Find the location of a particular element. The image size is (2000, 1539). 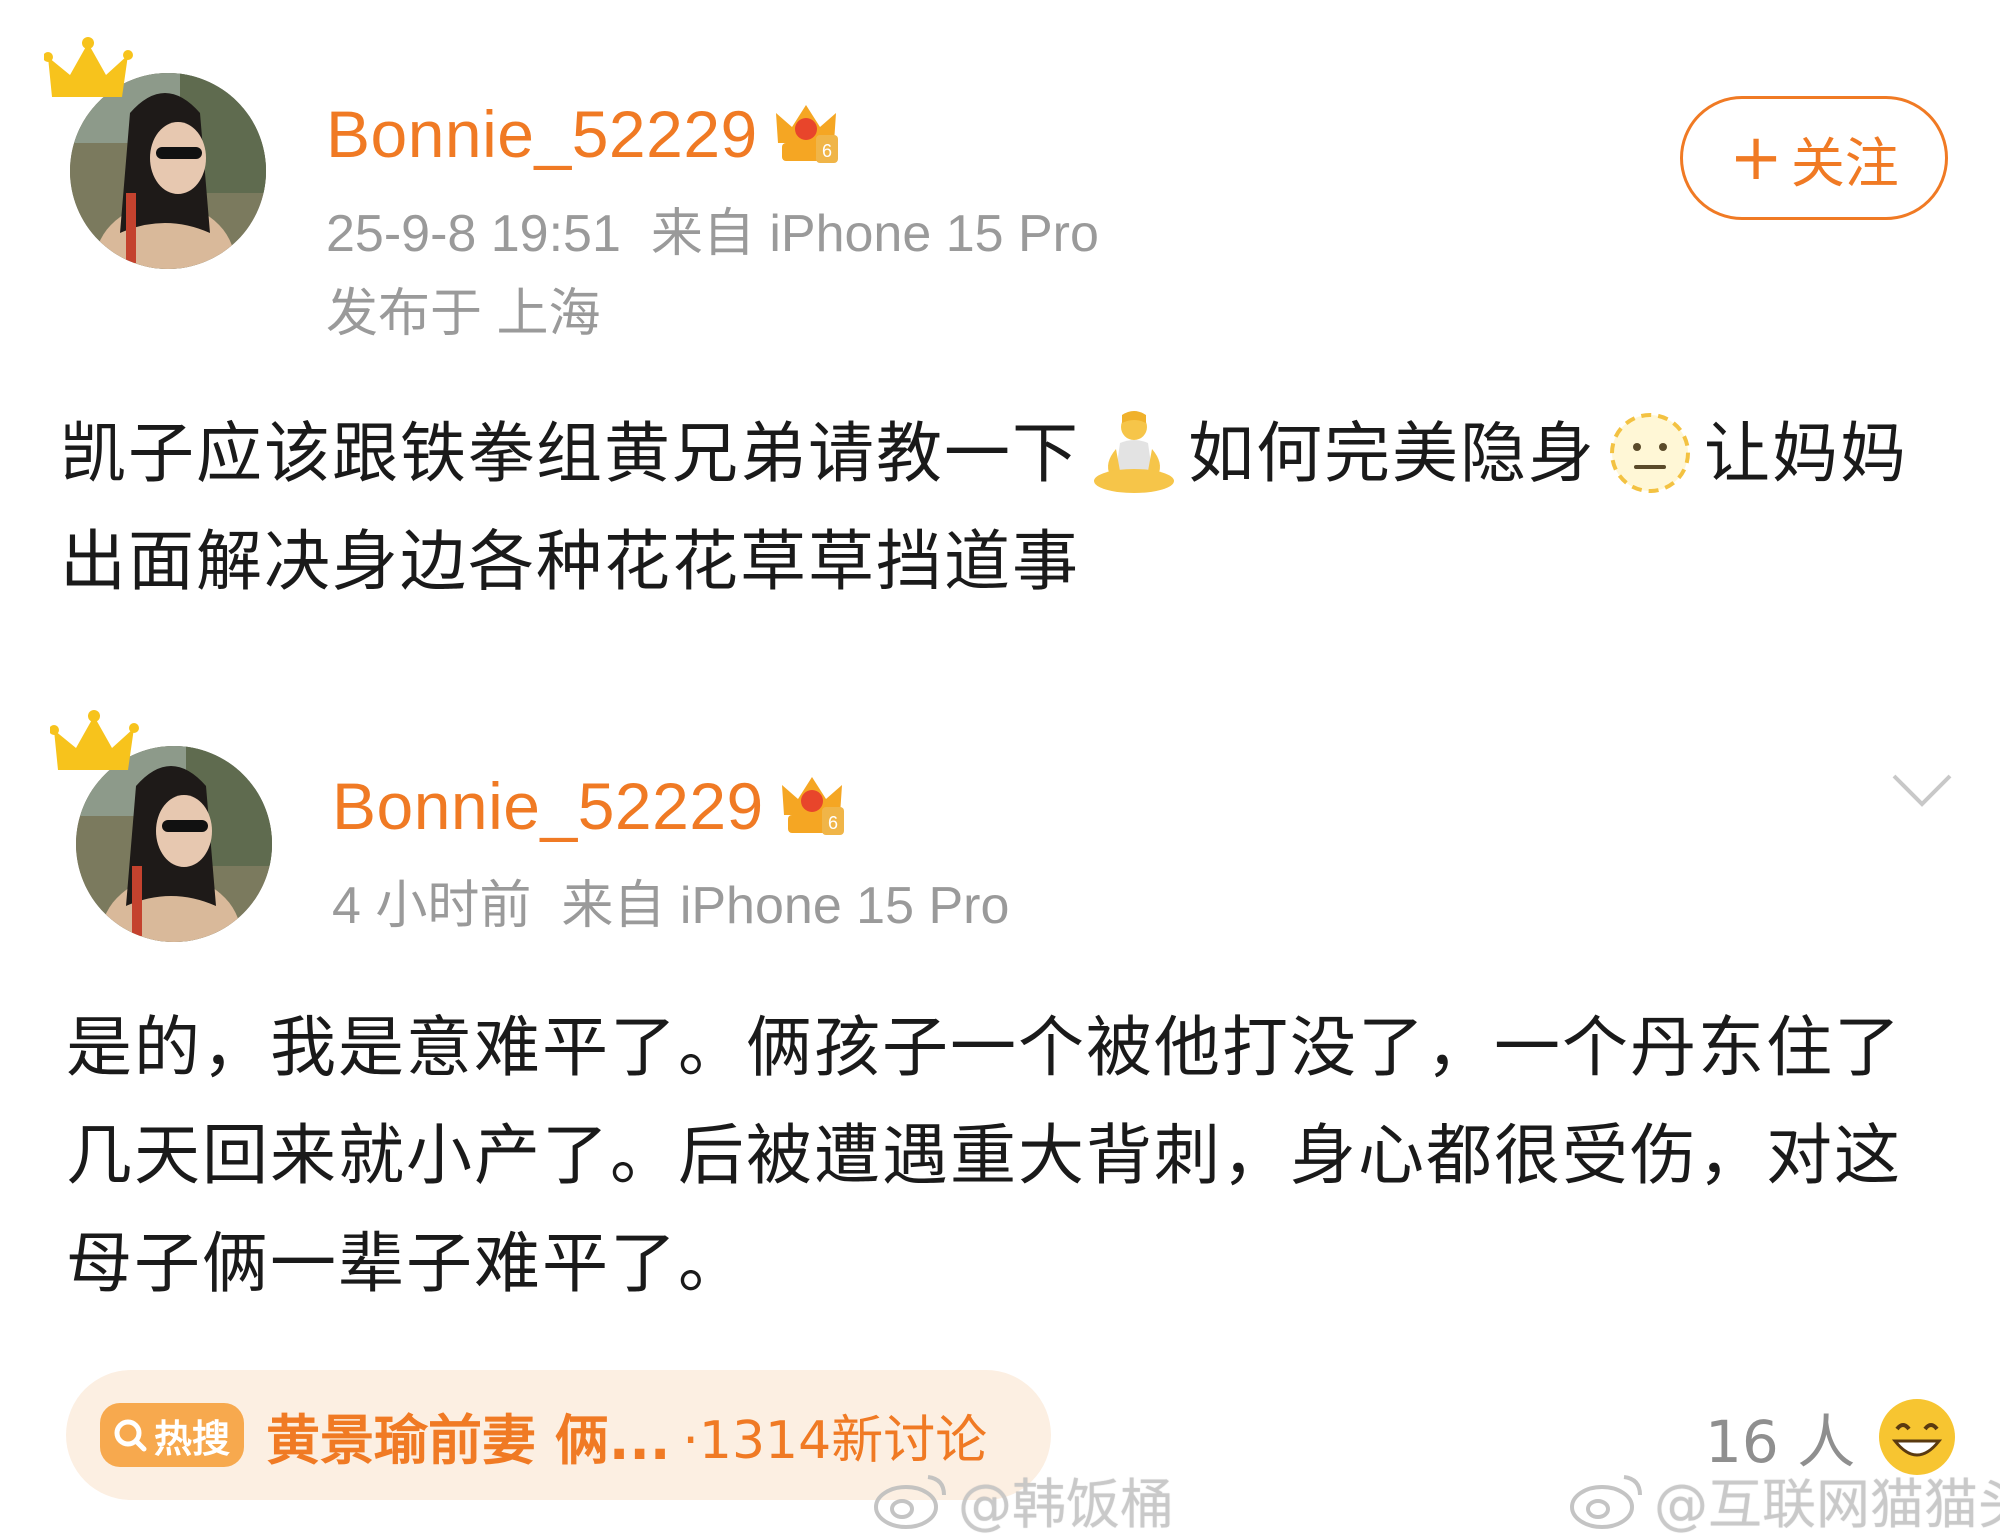

plus-icon: + is located at coordinates (1756, 158).